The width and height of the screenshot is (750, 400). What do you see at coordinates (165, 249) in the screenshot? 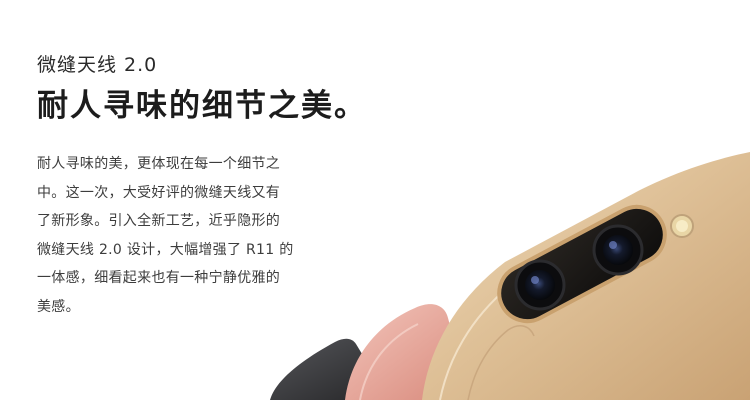
I see `description-line: 微缝天线 2.0 设计，大幅增强了 R11 的` at bounding box center [165, 249].